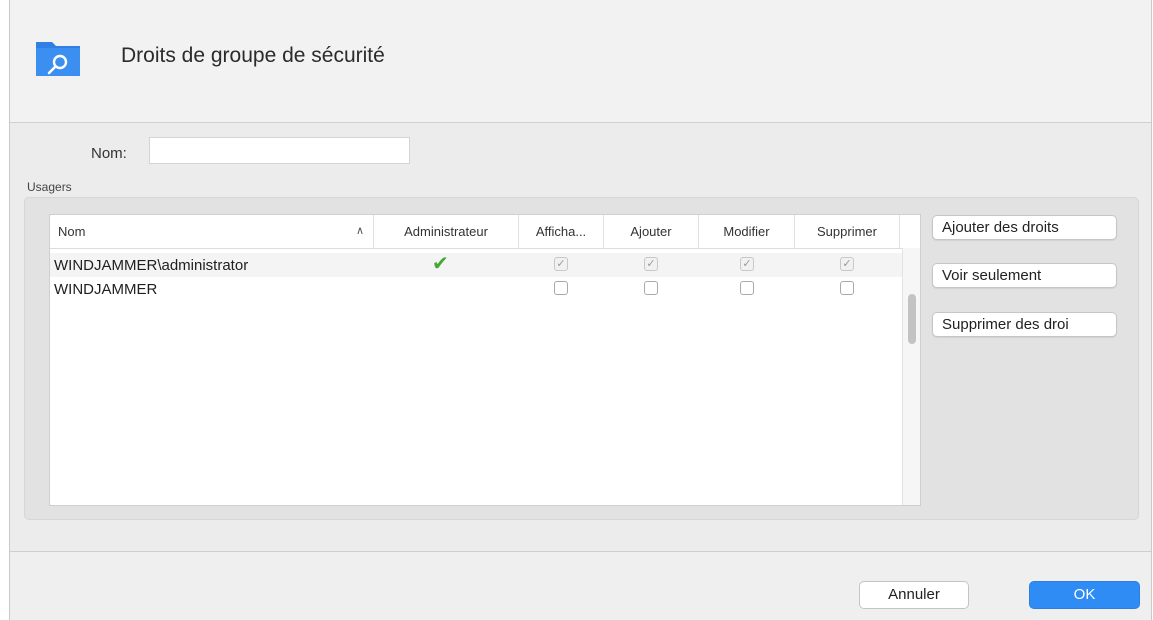 This screenshot has width=1153, height=620. What do you see at coordinates (651, 264) in the screenshot?
I see `add-checkbox: ✓` at bounding box center [651, 264].